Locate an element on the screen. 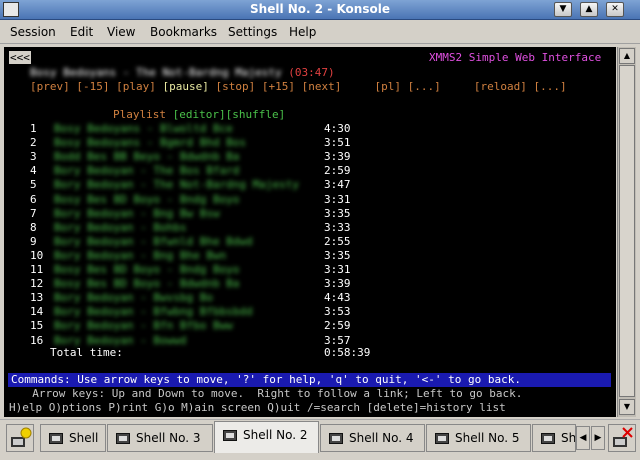 This screenshot has height=460, width=640. playlist-editor-link: [editor] is located at coordinates (199, 114).